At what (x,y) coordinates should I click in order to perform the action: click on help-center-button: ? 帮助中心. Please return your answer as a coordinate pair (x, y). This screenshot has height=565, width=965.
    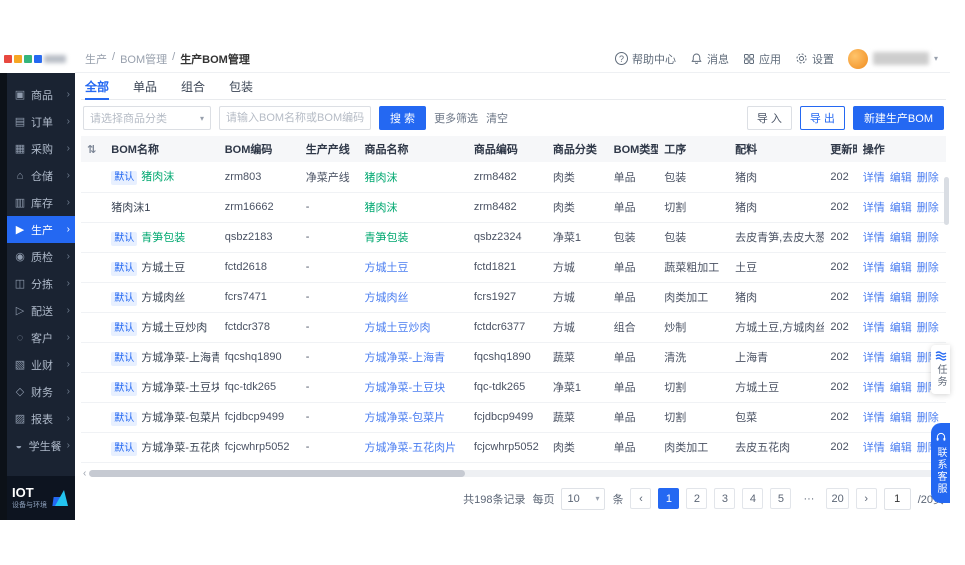
    Looking at the image, I should click on (645, 59).